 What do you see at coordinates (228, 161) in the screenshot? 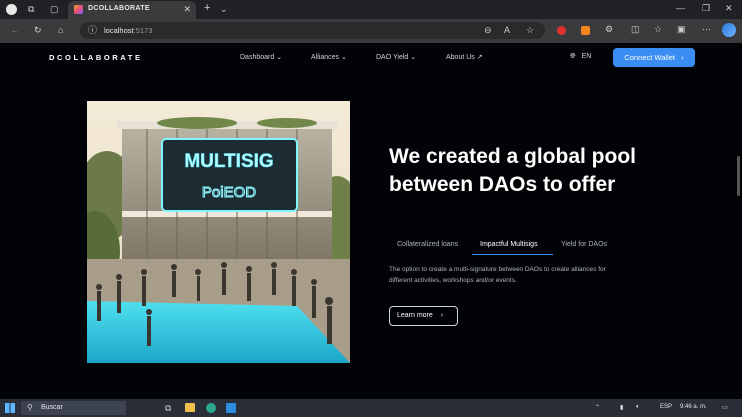
I see `sign-text-line1: MULTISIG` at bounding box center [228, 161].